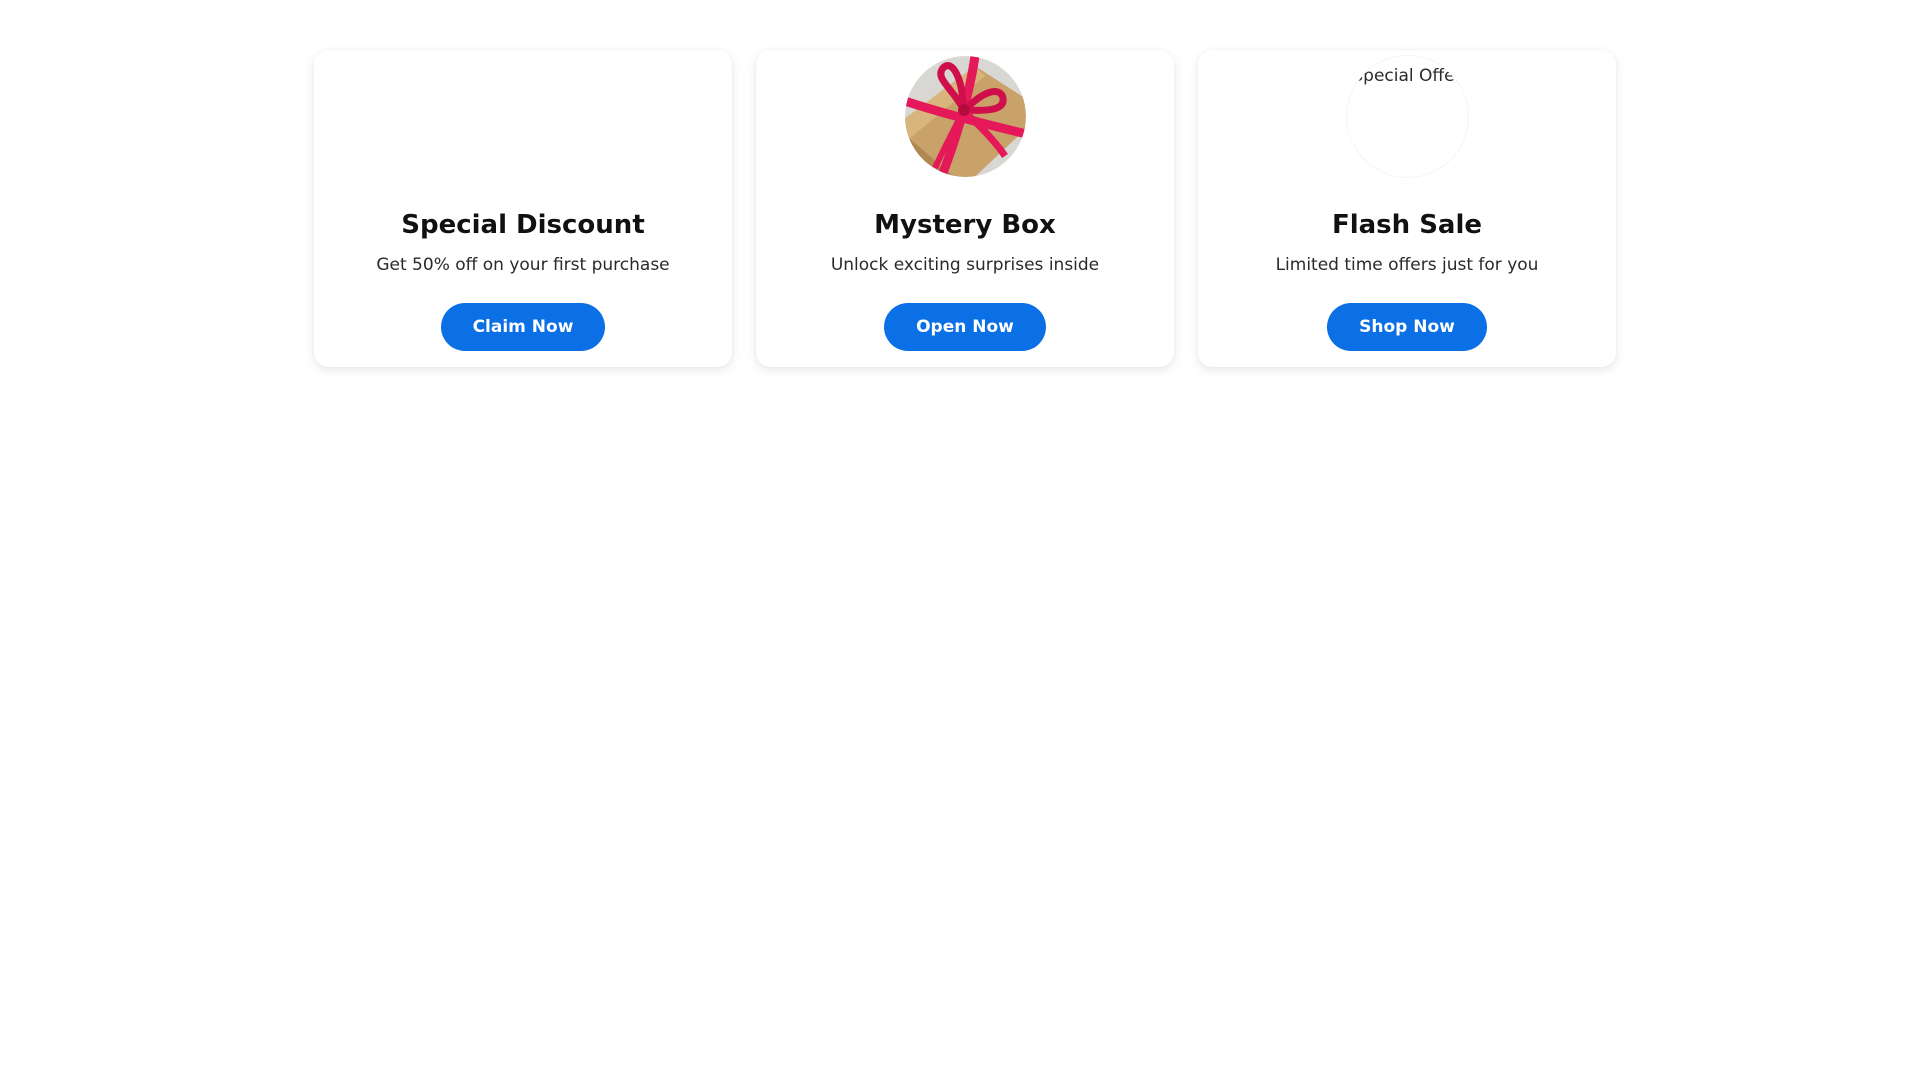  What do you see at coordinates (965, 116) in the screenshot?
I see `gift-box-icon` at bounding box center [965, 116].